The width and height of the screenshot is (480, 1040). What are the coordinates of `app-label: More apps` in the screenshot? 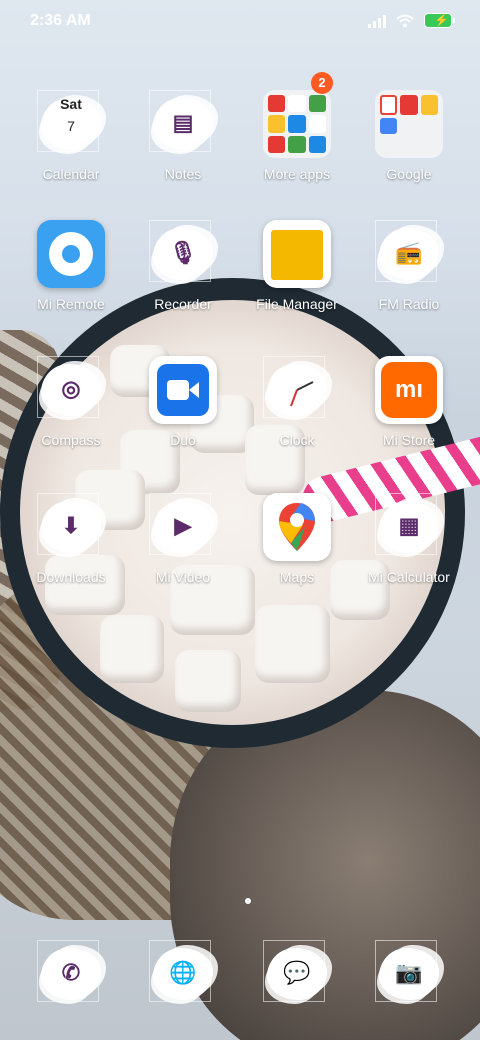 It's located at (297, 174).